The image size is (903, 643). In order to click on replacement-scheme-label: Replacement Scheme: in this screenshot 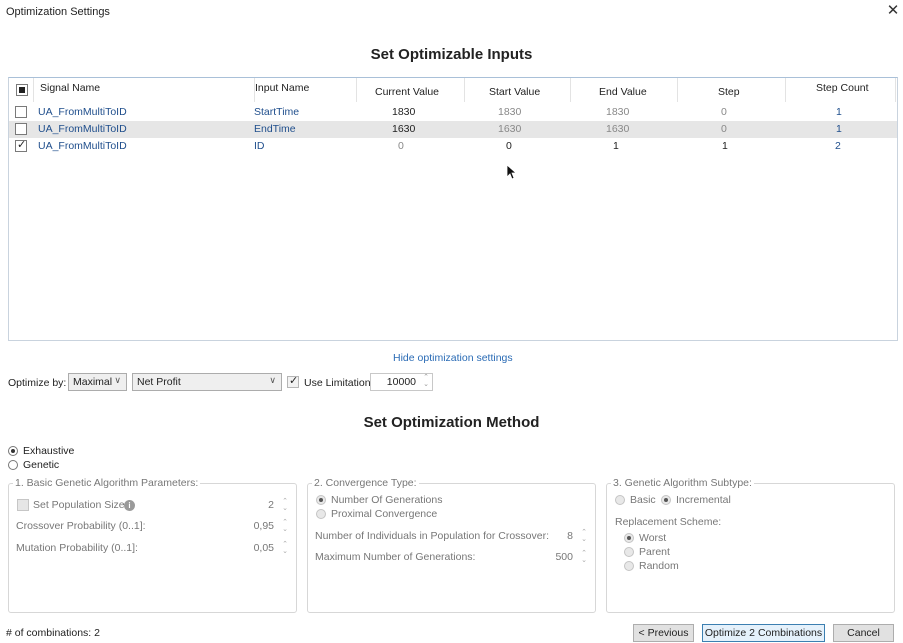, I will do `click(668, 522)`.